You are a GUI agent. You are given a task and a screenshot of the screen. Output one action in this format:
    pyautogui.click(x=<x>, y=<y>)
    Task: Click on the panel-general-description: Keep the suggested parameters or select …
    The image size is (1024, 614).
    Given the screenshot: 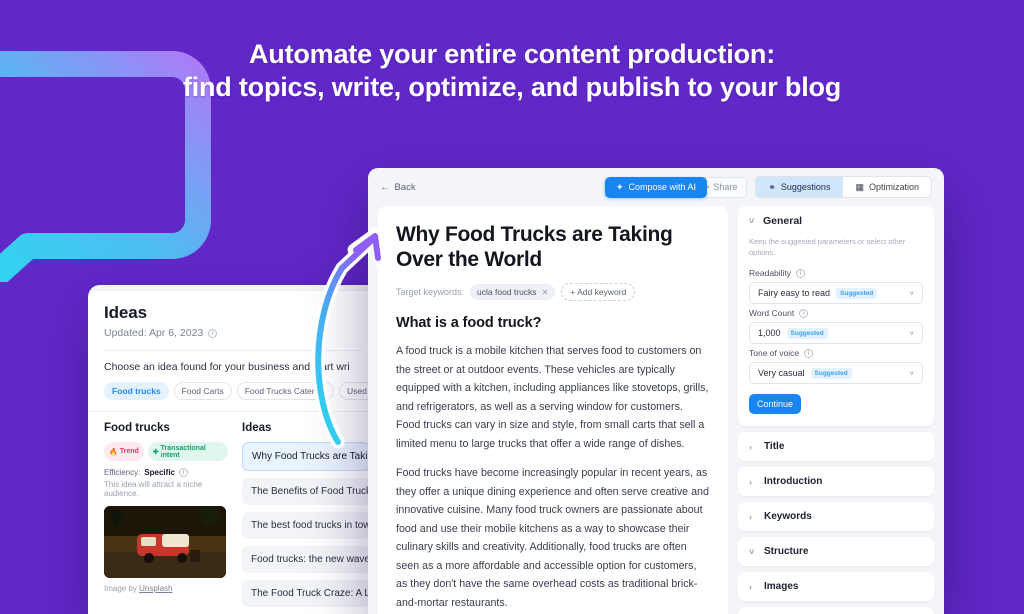 What is the action you would take?
    pyautogui.click(x=827, y=247)
    